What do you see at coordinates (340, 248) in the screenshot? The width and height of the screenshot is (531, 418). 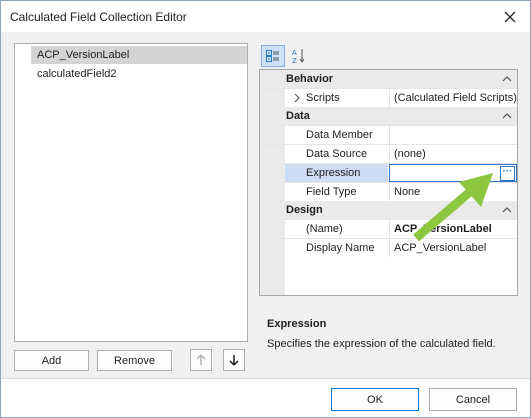 I see `property-name: Display Name` at bounding box center [340, 248].